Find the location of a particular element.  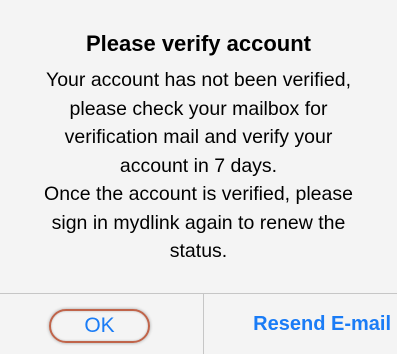

message-line: status. is located at coordinates (198, 251).